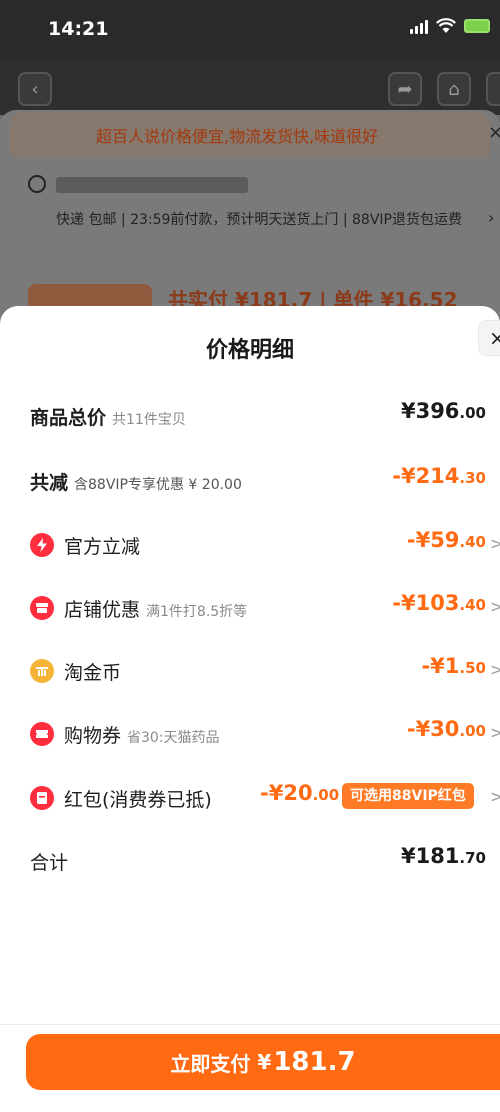 The image size is (500, 1112). Describe the element at coordinates (138, 800) in the screenshot. I see `red-packet-label: 红包(消费券已抵)` at that location.